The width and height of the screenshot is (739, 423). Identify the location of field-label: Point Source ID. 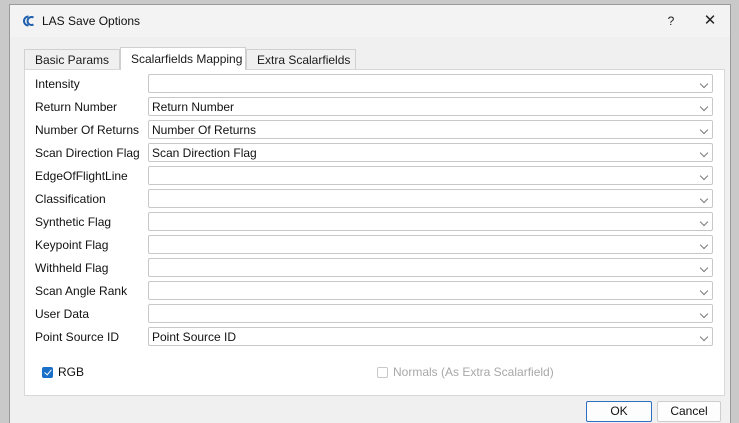
(77, 337).